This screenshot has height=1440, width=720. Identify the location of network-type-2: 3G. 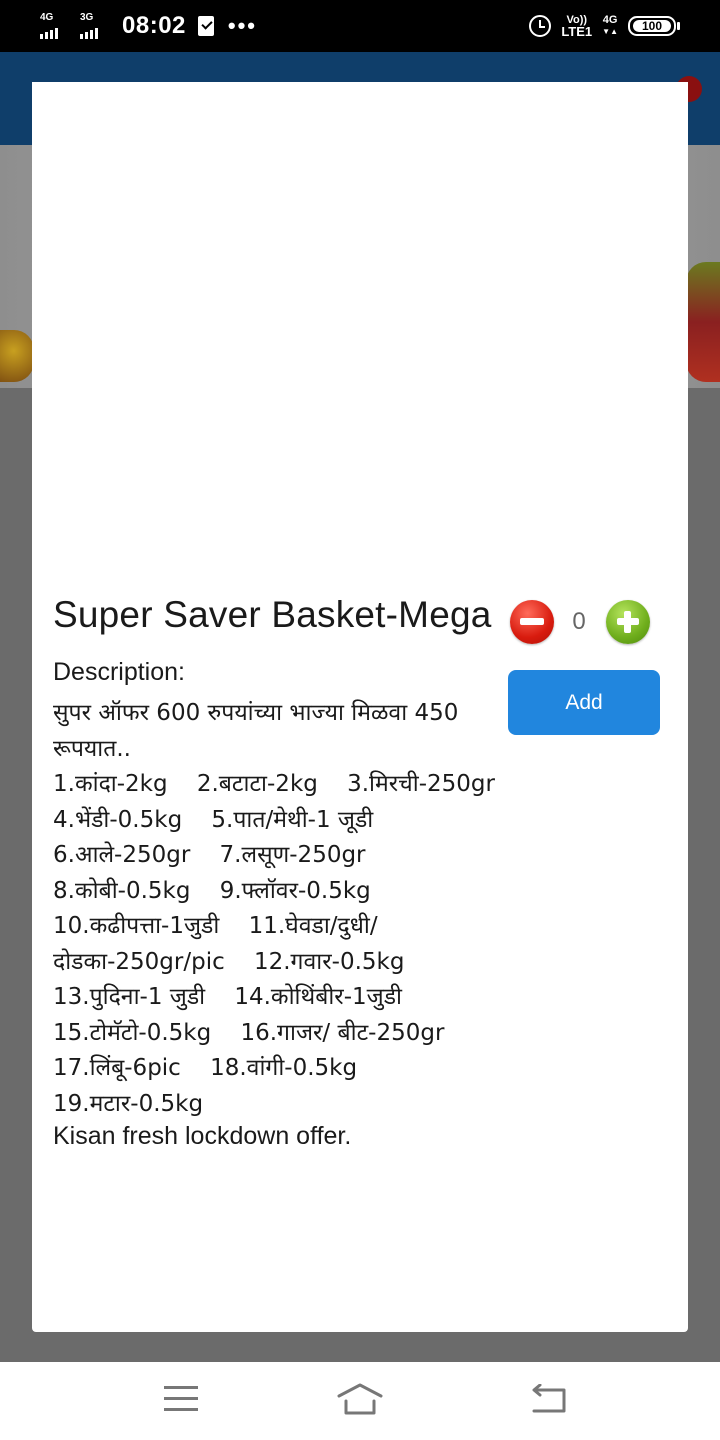
(87, 17).